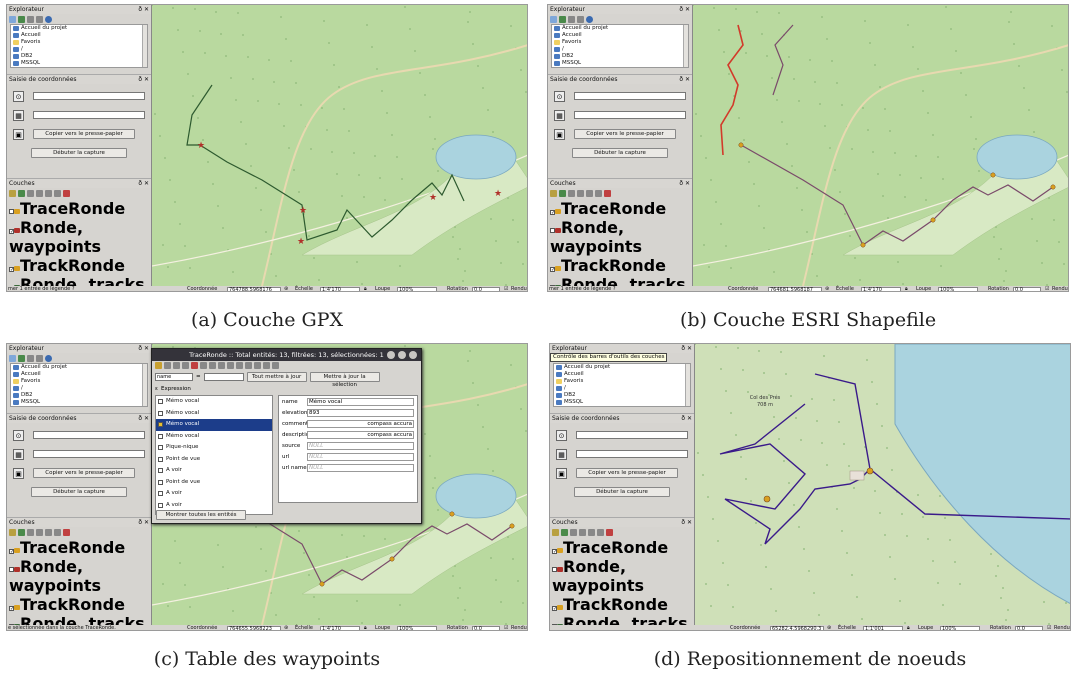 This screenshot has width=1075, height=682. Describe the element at coordinates (609, 532) in the screenshot. I see `remove-layer-icon` at that location.